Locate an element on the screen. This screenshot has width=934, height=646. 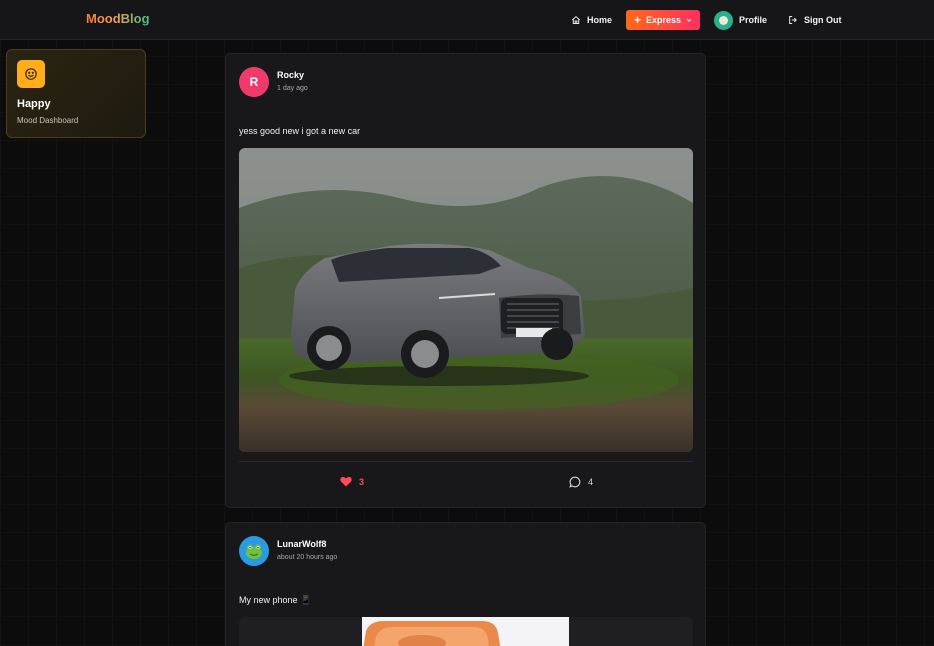
comment-count: 4 is located at coordinates (591, 482).